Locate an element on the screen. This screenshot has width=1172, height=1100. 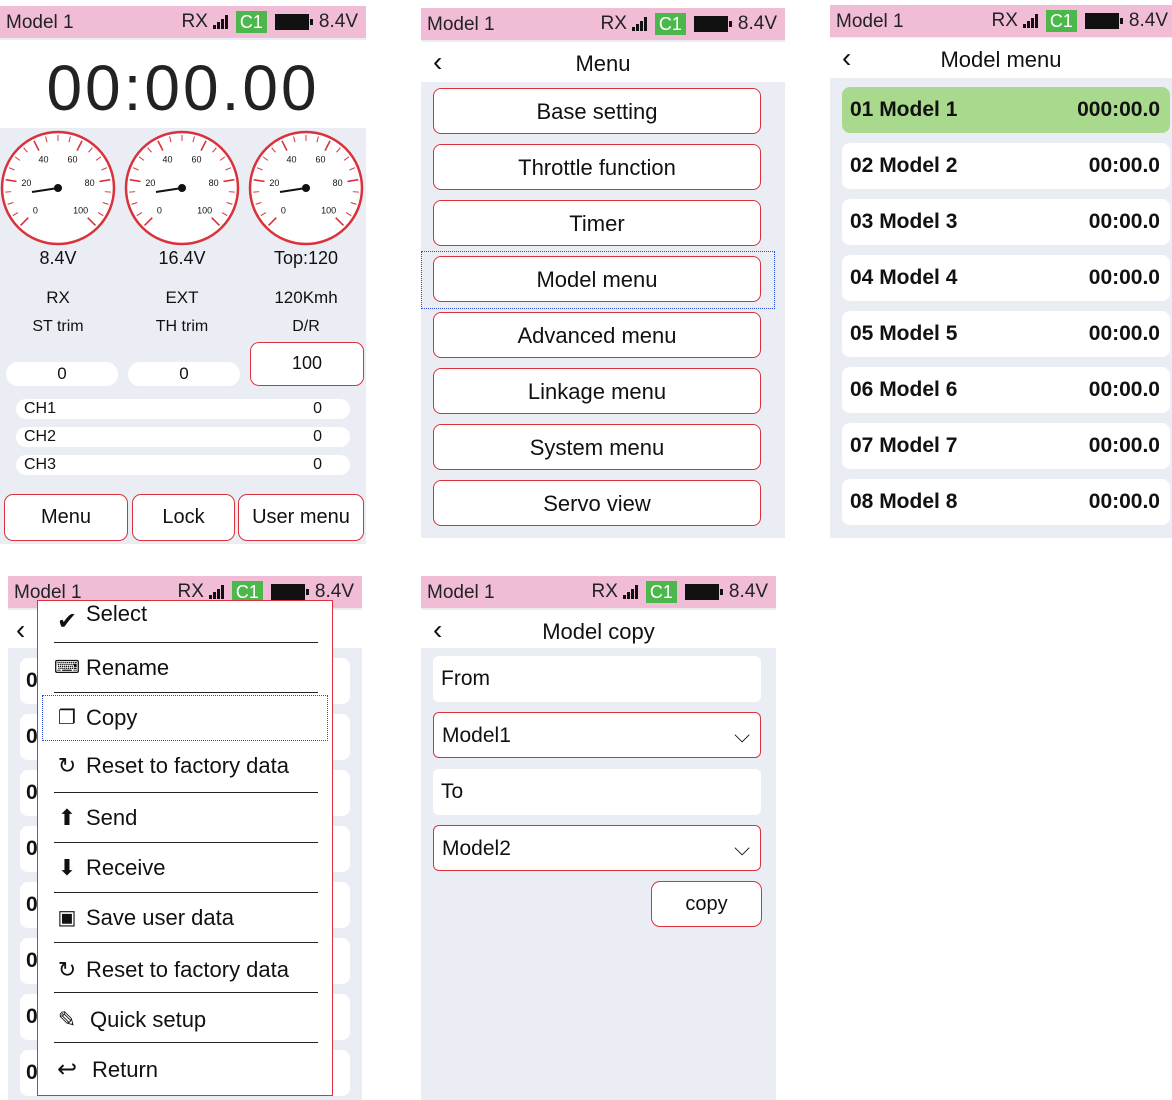
menu-item-servo-view: Servo view is located at coordinates (597, 503).